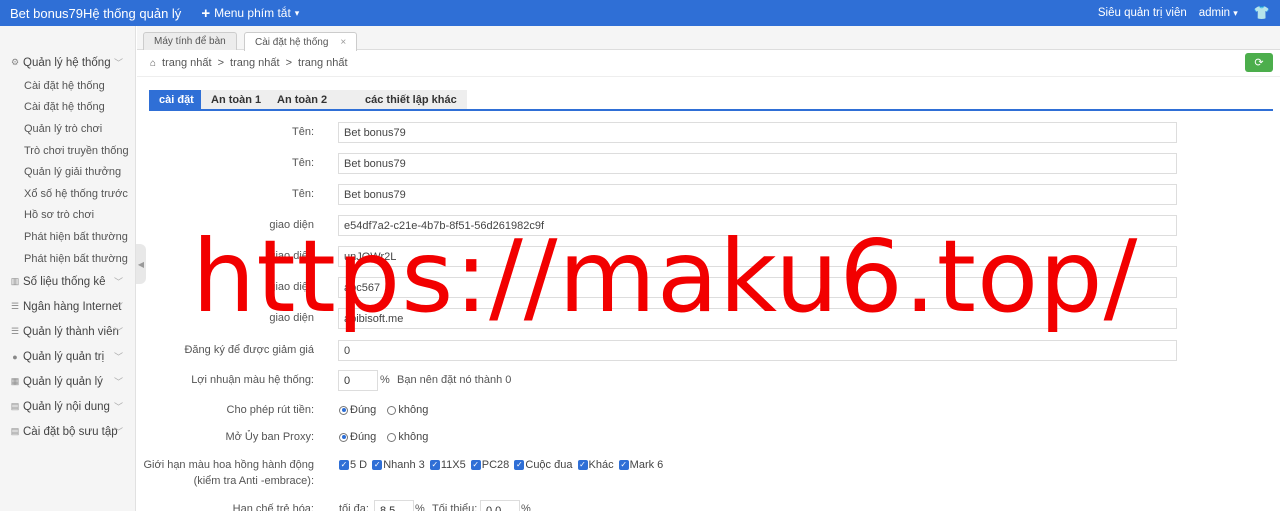  What do you see at coordinates (253, 481) in the screenshot?
I see `field-label-sub: (kiểm tra Anti -embrace):` at bounding box center [253, 481].